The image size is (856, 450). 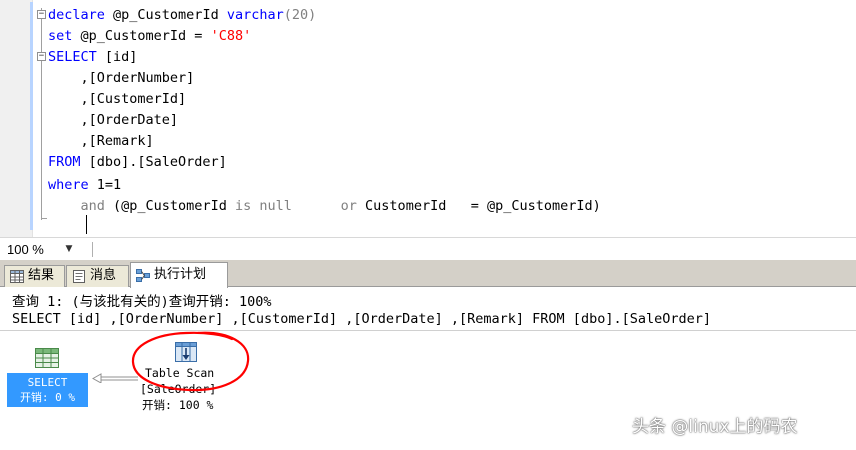 I want to click on data-flow-arrow, so click(x=115, y=378).